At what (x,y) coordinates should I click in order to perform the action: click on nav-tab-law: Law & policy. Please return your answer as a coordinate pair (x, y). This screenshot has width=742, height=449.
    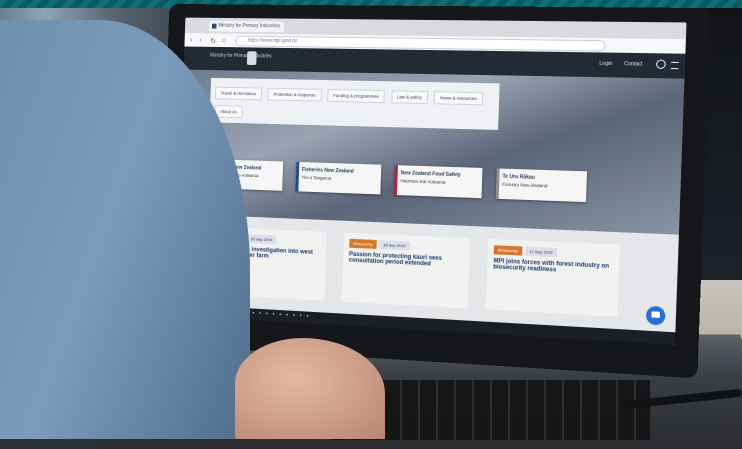
    Looking at the image, I should click on (409, 97).